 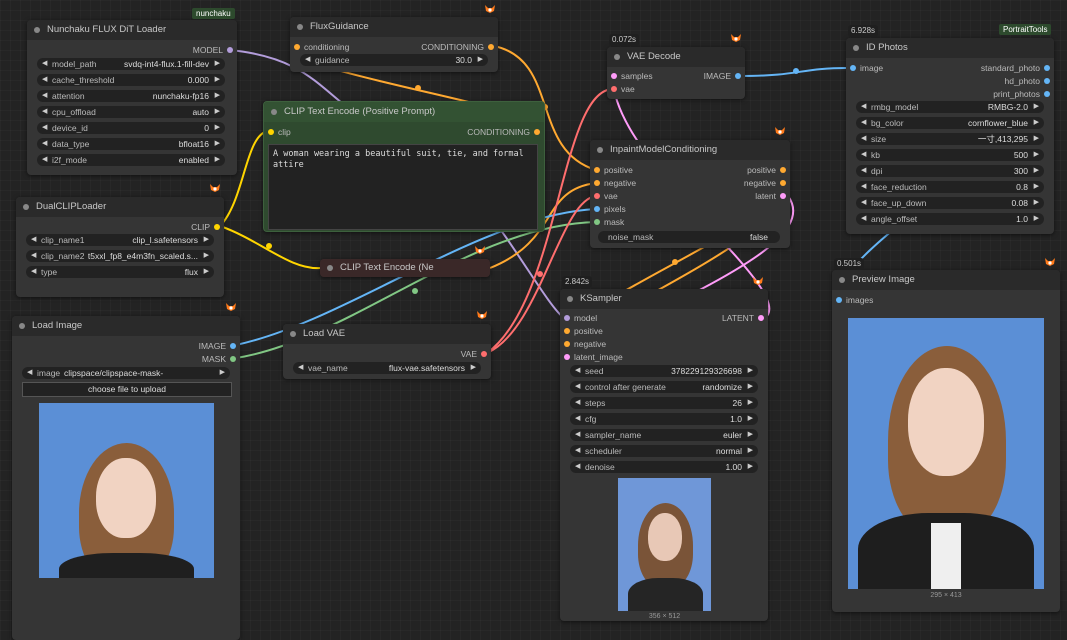 What do you see at coordinates (120, 272) in the screenshot?
I see `widget-type: ◀ type flux ▶` at bounding box center [120, 272].